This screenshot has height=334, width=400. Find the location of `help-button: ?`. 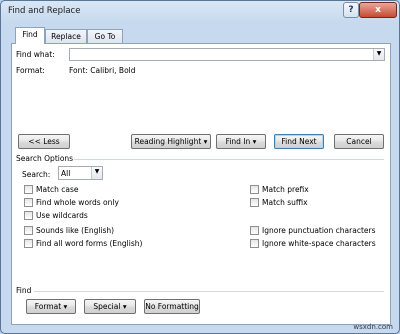

help-button: ? is located at coordinates (351, 10).